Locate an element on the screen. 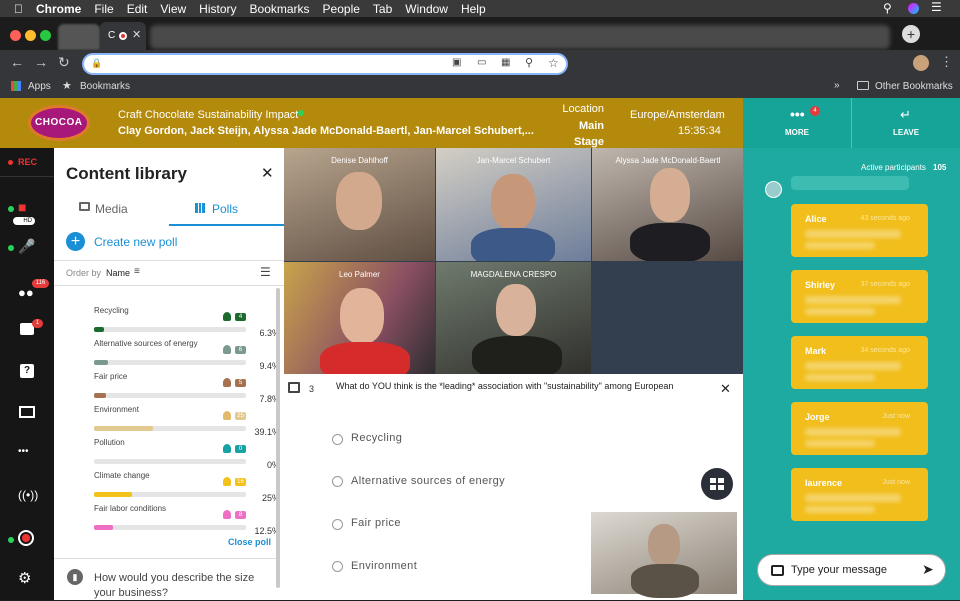  camera-indicator-icon: ▣ is located at coordinates (456, 62).